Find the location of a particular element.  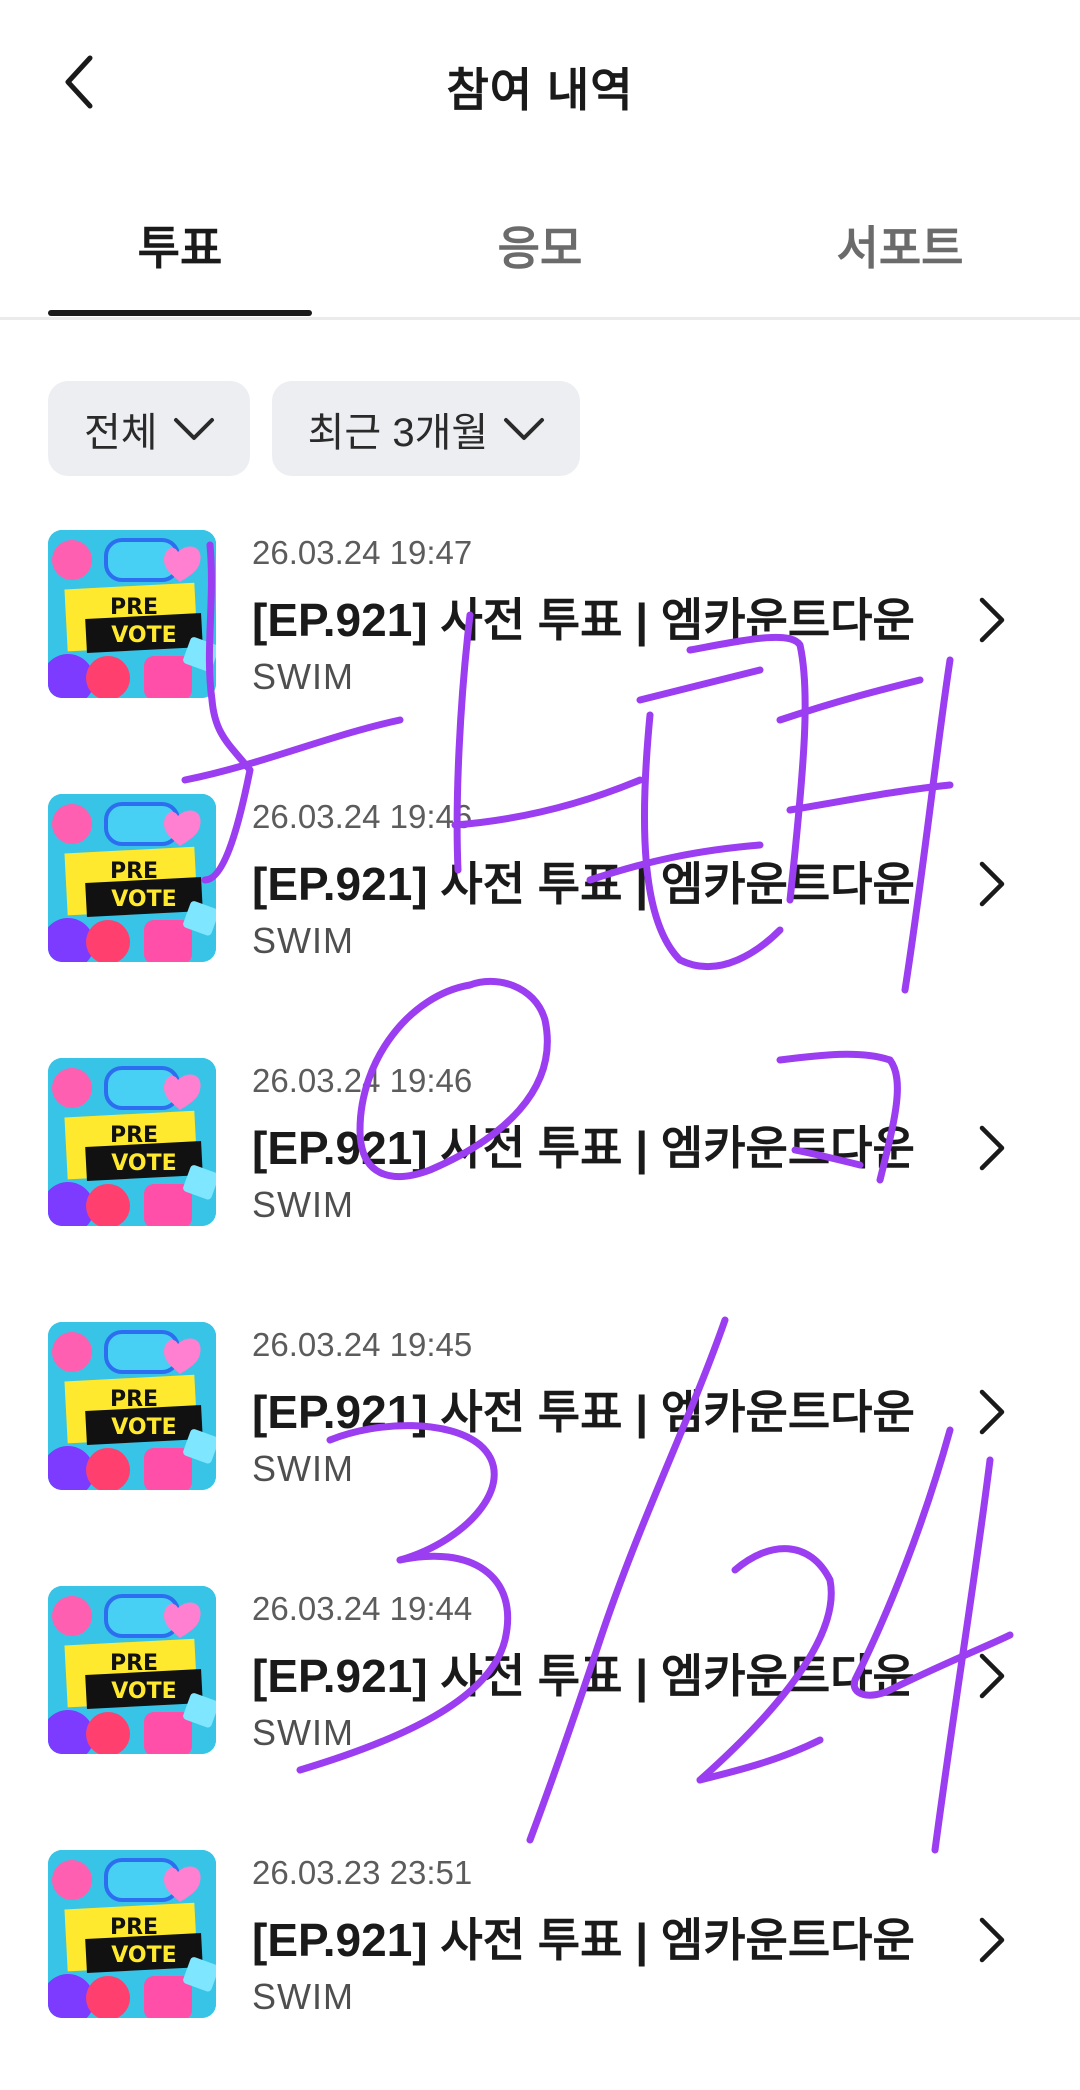

tab-bar: 투표 응모 서포트 is located at coordinates (540, 260).